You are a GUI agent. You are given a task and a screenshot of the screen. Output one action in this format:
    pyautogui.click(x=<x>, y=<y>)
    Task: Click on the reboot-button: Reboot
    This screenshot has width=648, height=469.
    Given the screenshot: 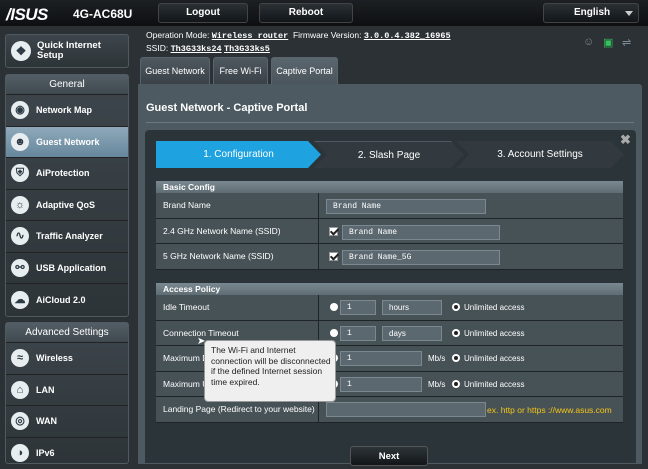 What is the action you would take?
    pyautogui.click(x=306, y=13)
    